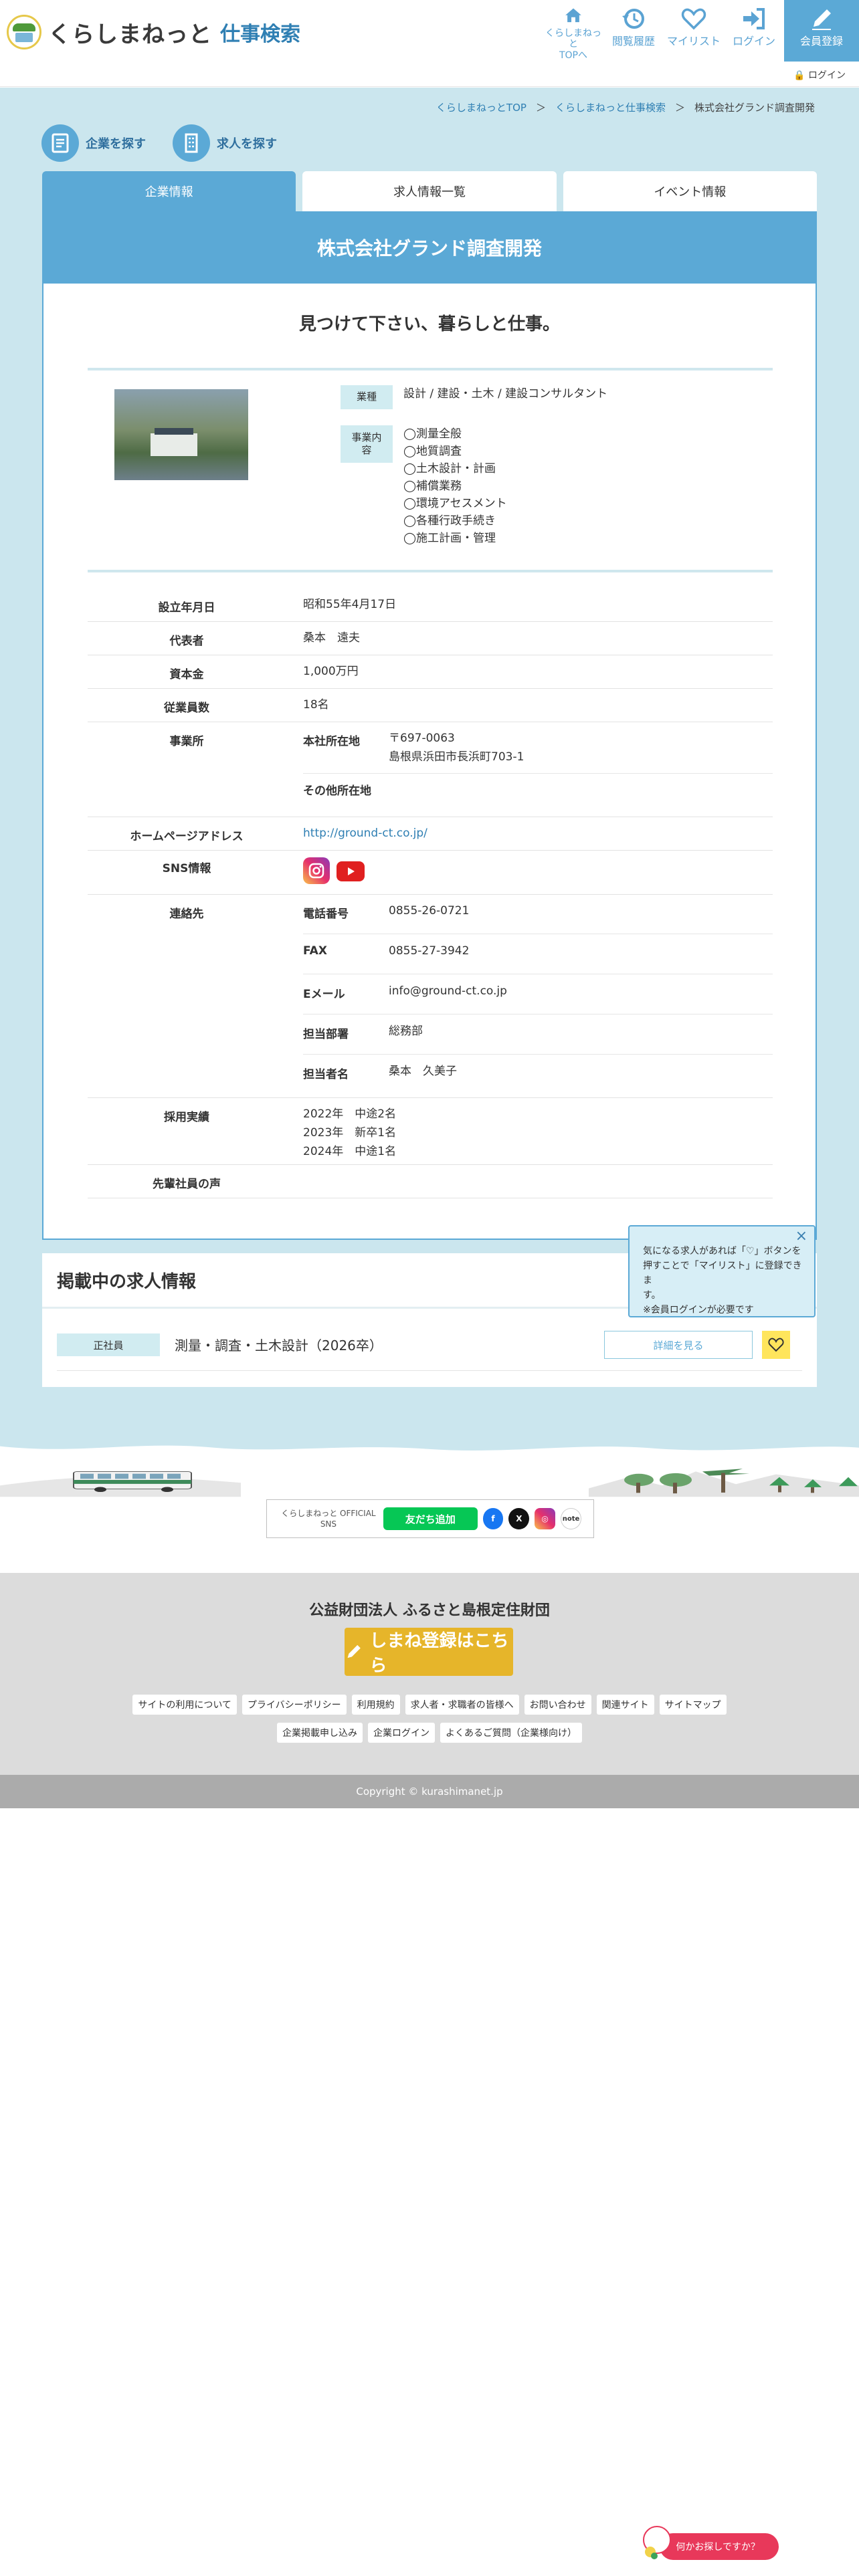 This screenshot has height=2576, width=859. I want to click on tel-label: 電話番号, so click(326, 914).